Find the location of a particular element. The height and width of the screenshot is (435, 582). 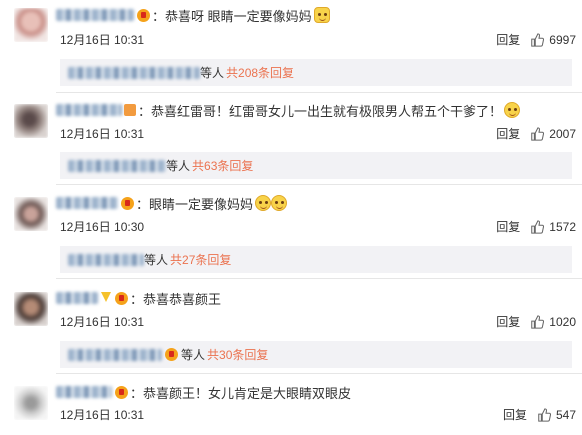

like-count: 547 is located at coordinates (565, 414).